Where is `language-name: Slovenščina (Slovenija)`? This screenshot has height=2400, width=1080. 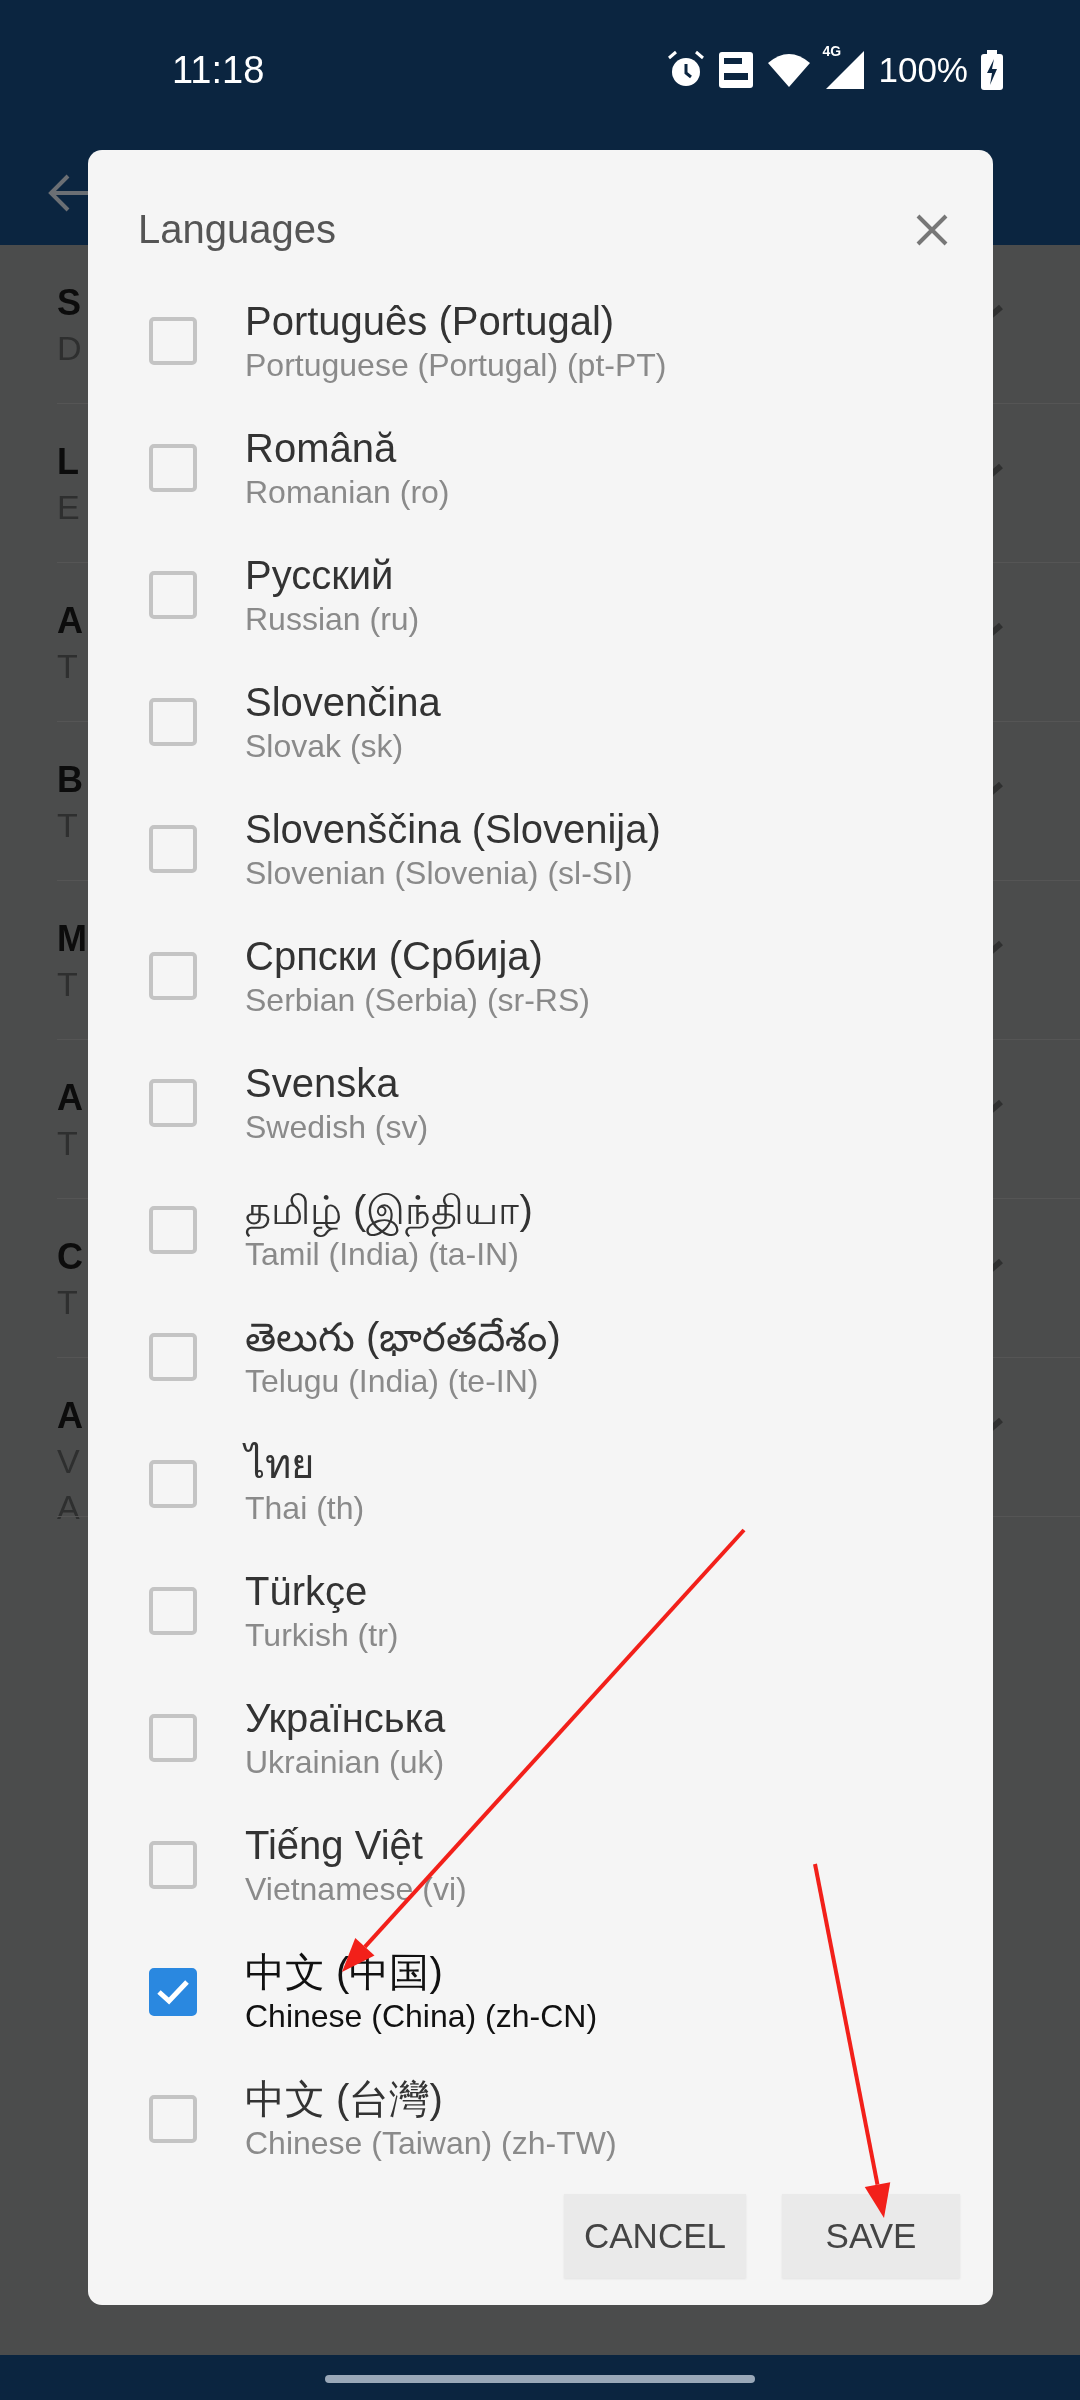 language-name: Slovenščina (Slovenija) is located at coordinates (453, 829).